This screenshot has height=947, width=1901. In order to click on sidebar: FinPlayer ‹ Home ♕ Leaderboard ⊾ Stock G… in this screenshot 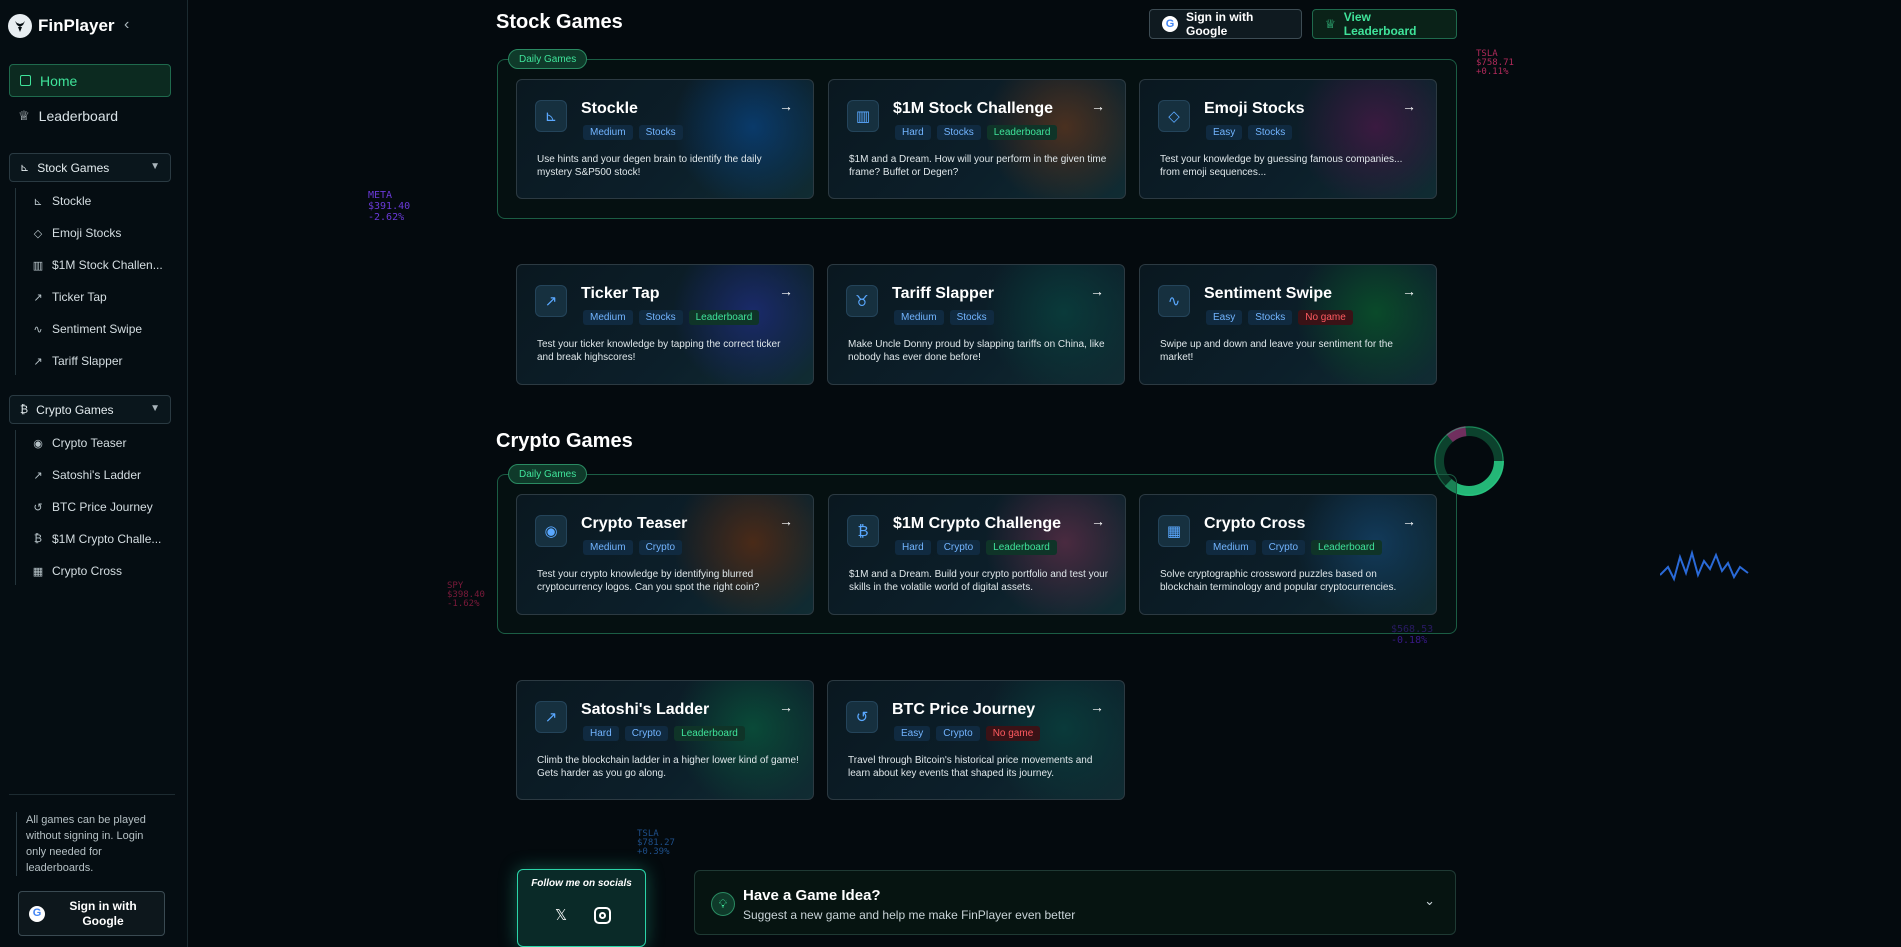, I will do `click(94, 473)`.